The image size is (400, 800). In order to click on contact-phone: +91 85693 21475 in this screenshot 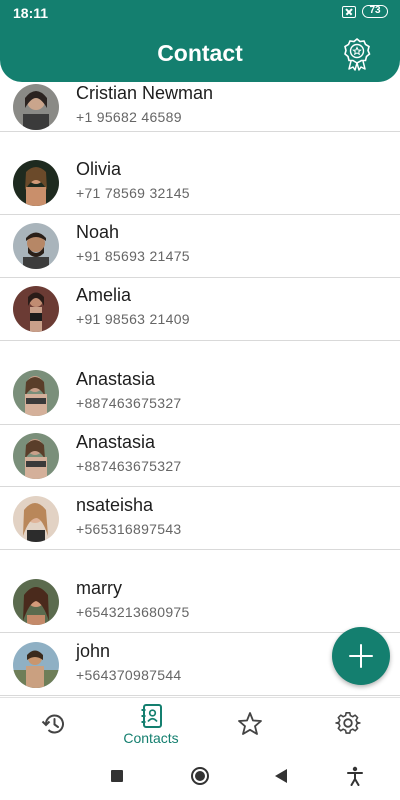, I will do `click(133, 256)`.